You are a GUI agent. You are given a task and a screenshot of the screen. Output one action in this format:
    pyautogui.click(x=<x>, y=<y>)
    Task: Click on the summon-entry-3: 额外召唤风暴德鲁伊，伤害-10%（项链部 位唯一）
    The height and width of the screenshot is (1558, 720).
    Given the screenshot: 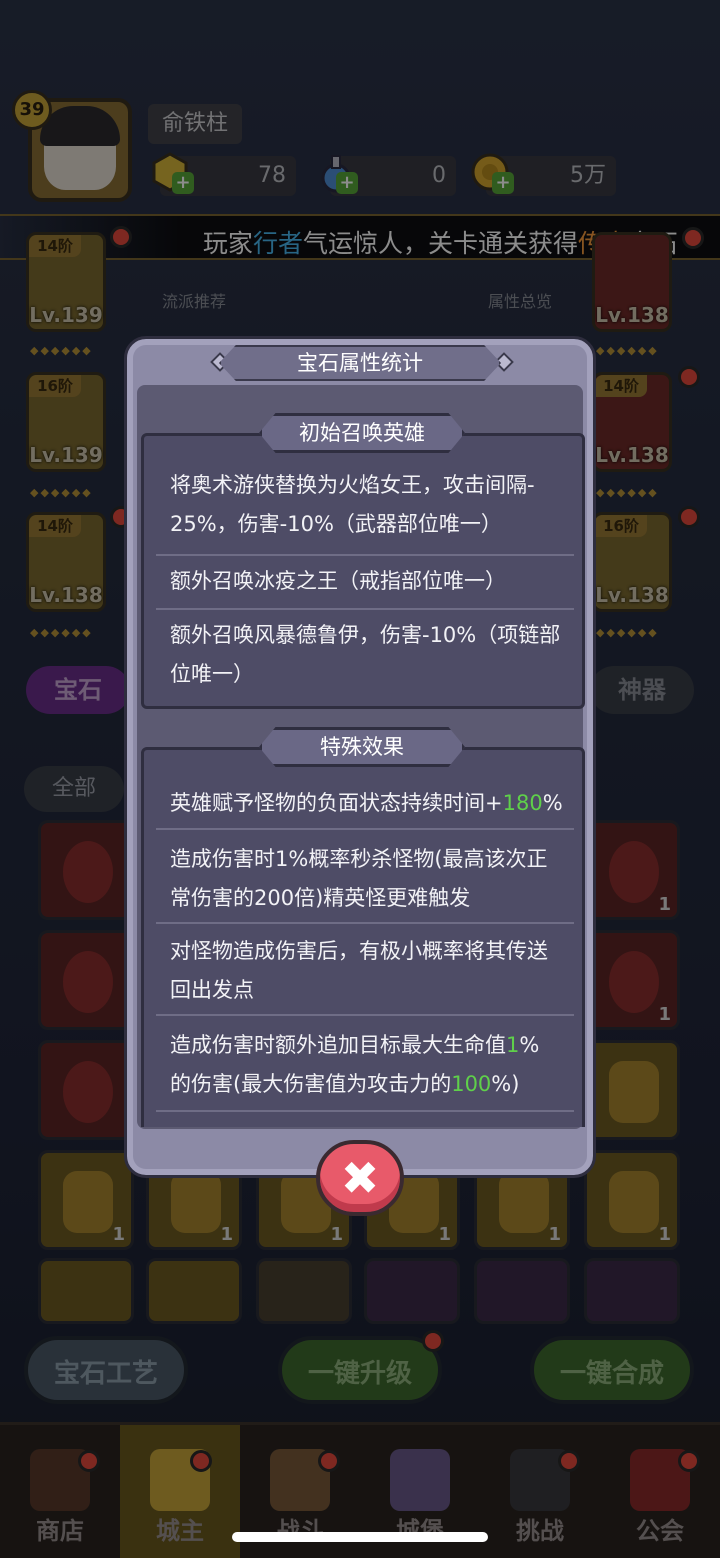 What is the action you would take?
    pyautogui.click(x=369, y=655)
    